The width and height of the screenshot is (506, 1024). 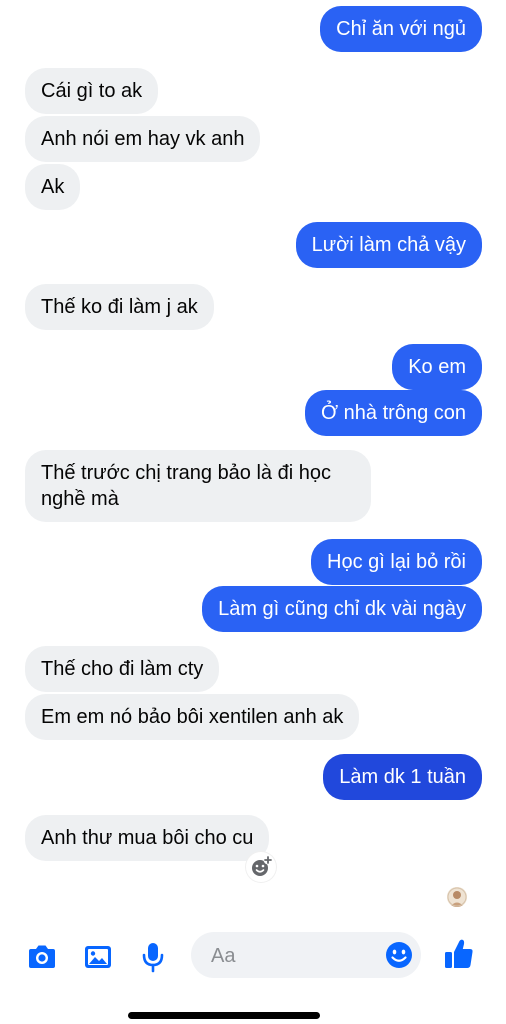 I want to click on message-bubble-outgoing: Lười làm chả vậy, so click(x=388, y=245).